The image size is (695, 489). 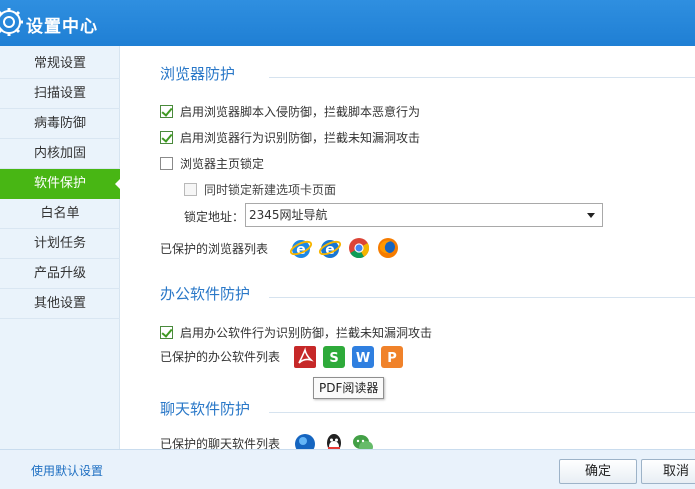 I want to click on wps-spreadsheet-icon: S, so click(x=334, y=357).